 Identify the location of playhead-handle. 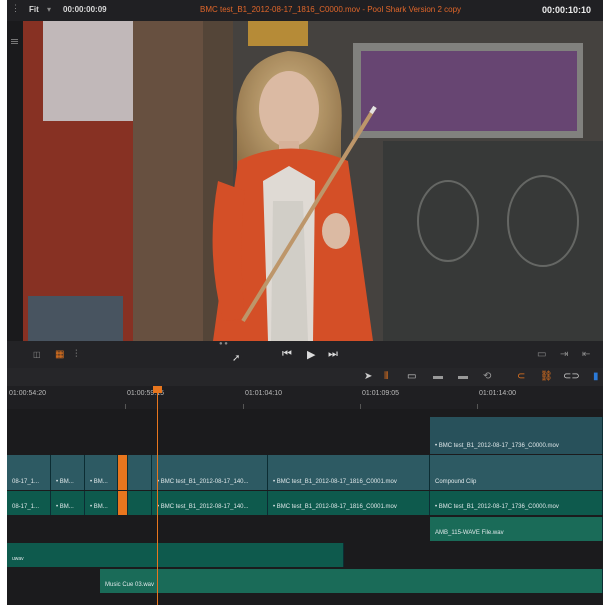
(157, 389).